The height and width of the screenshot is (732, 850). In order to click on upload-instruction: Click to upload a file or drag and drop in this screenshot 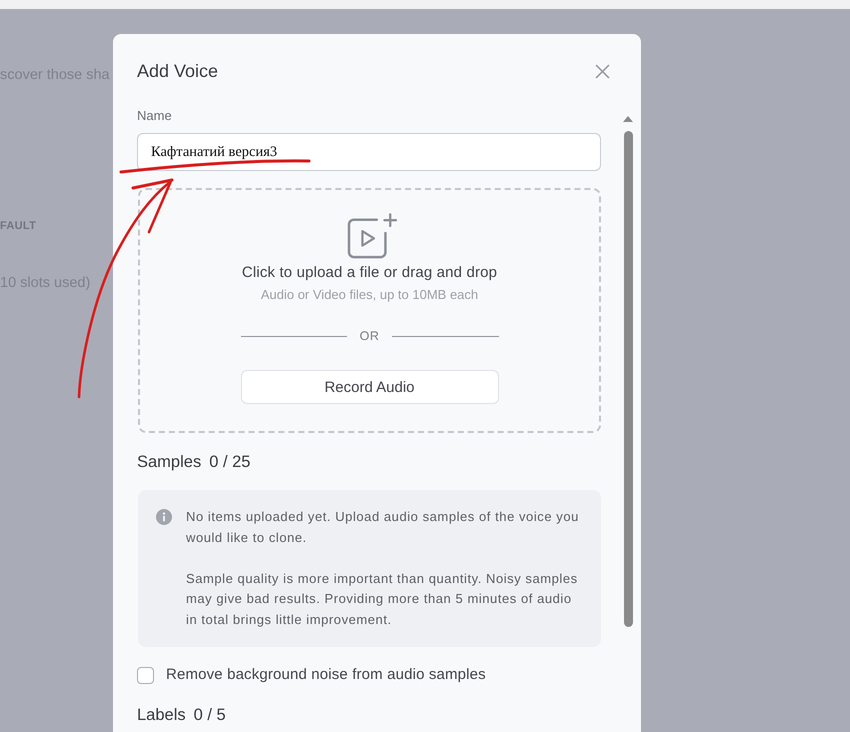, I will do `click(370, 273)`.